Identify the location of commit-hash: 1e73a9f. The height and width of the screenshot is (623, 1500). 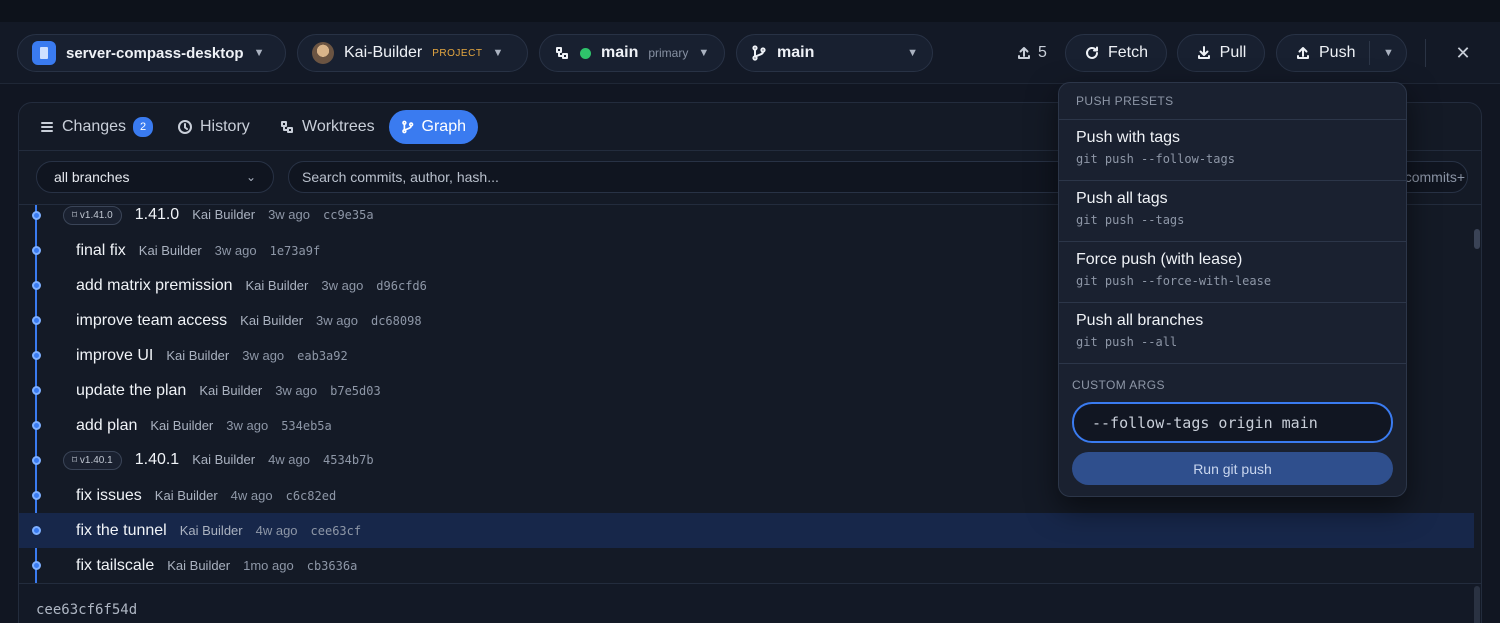
(295, 250).